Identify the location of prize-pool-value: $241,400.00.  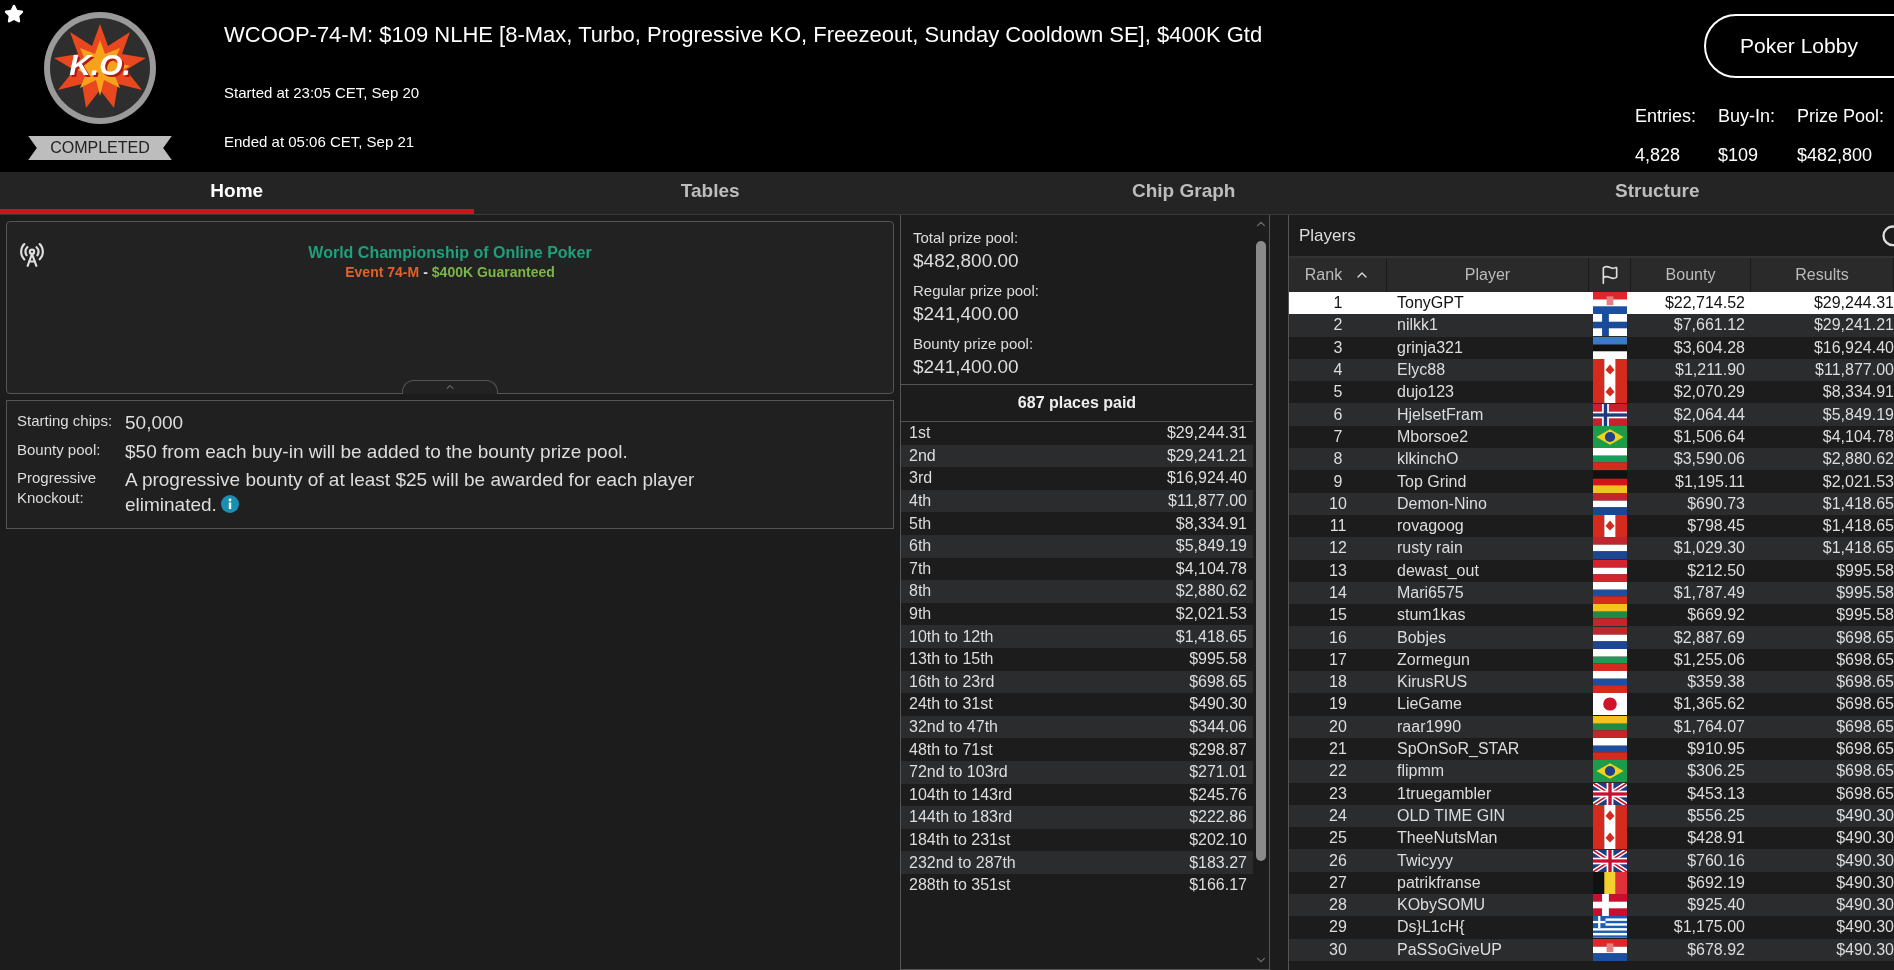
(966, 367).